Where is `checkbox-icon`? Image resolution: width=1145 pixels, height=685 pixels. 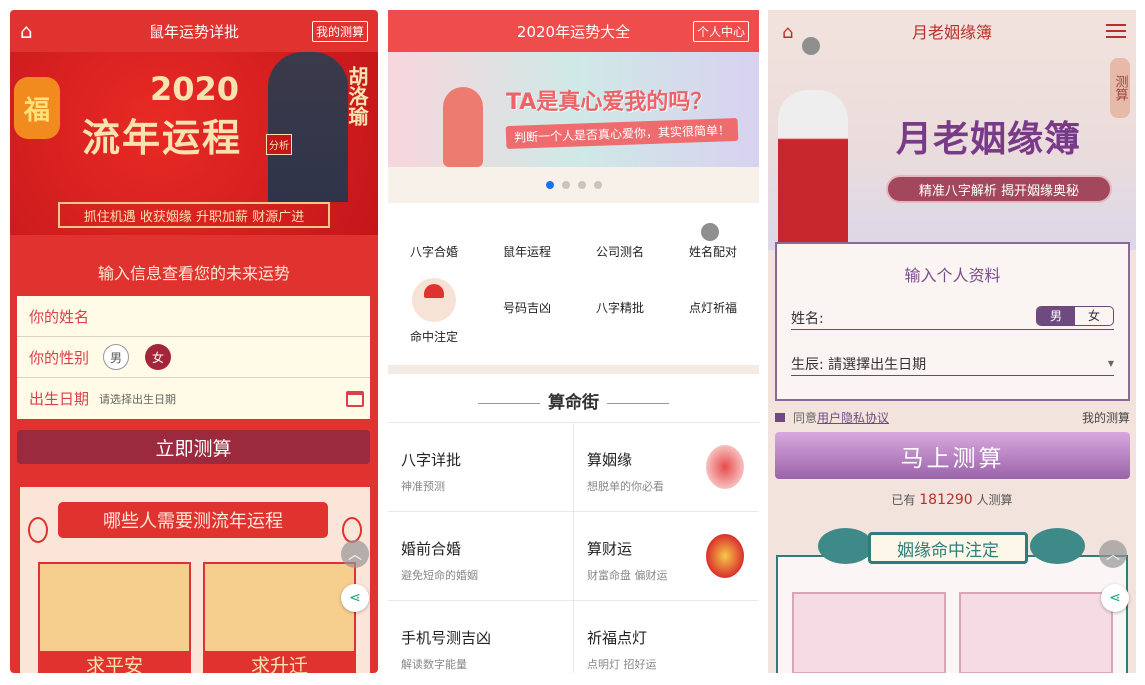
checkbox-icon is located at coordinates (780, 417).